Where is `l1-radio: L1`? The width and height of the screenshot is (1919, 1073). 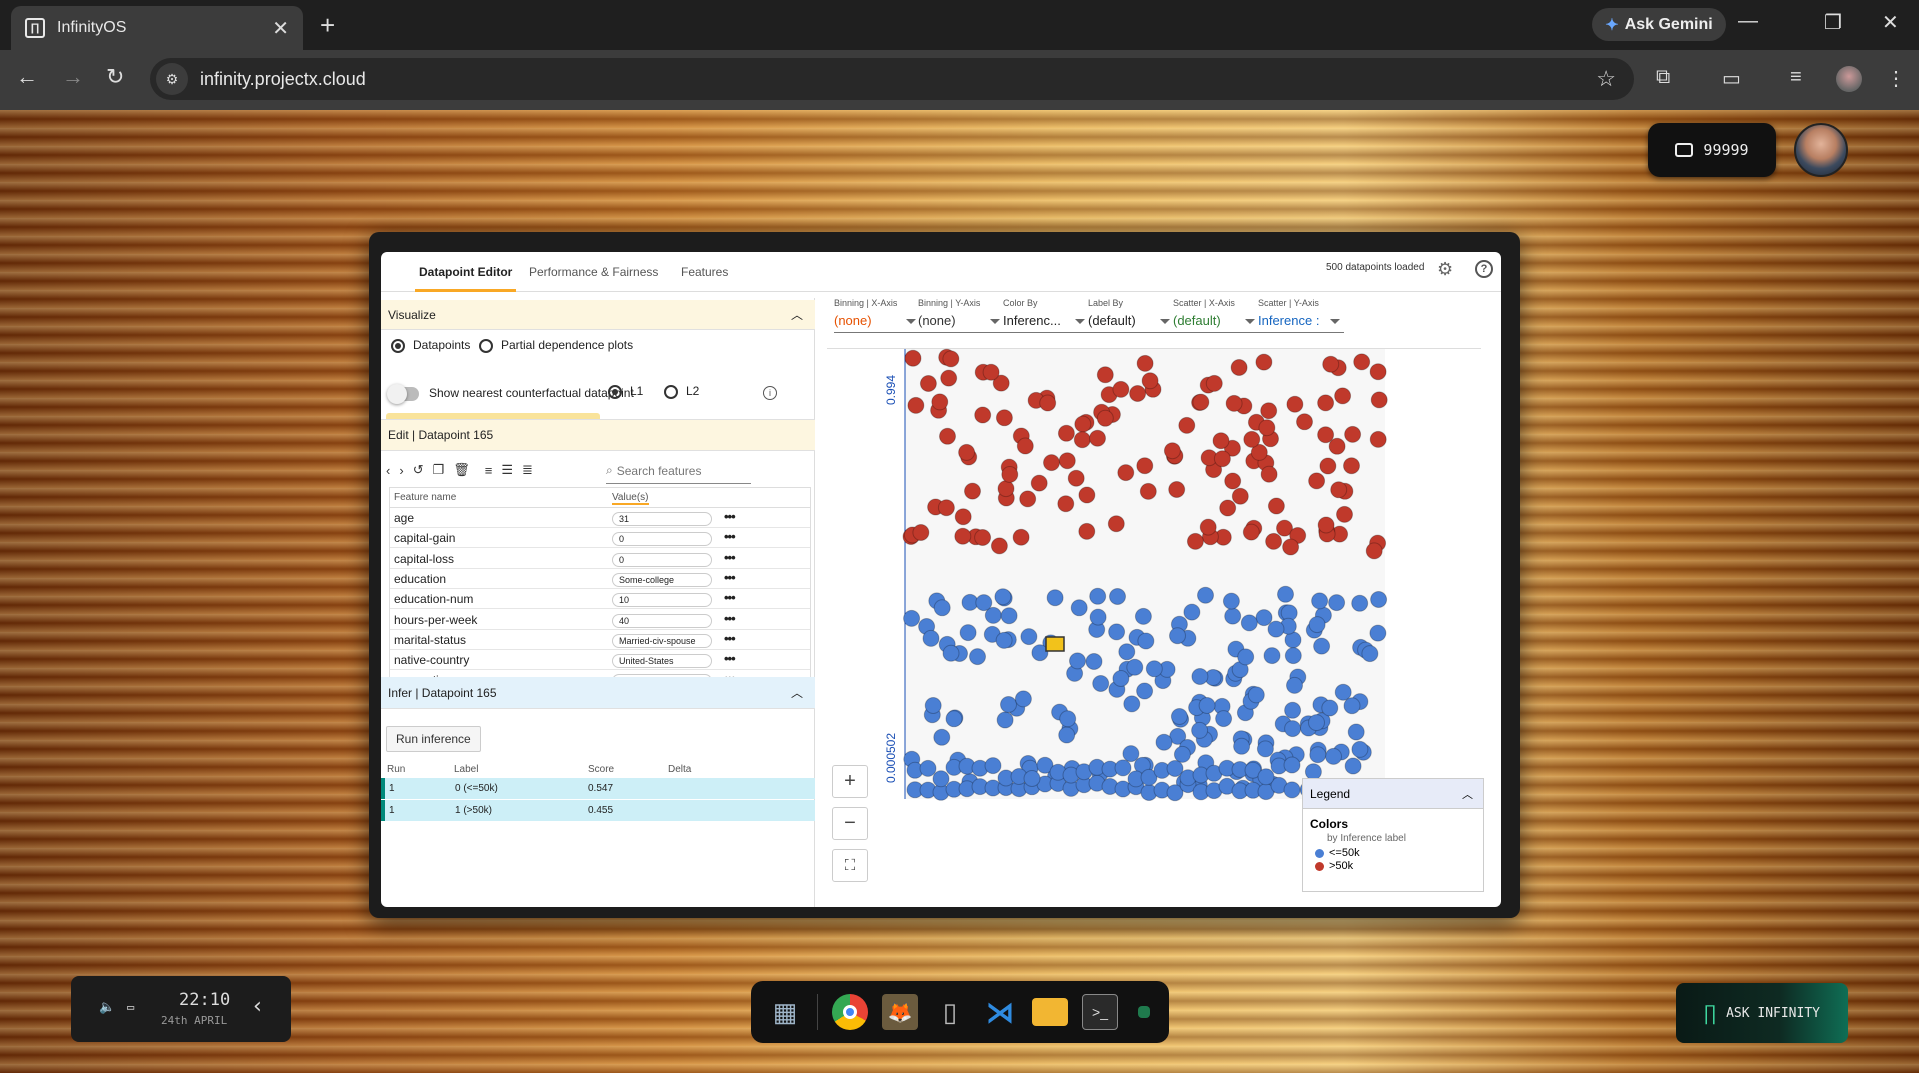
l1-radio: L1 is located at coordinates (625, 391).